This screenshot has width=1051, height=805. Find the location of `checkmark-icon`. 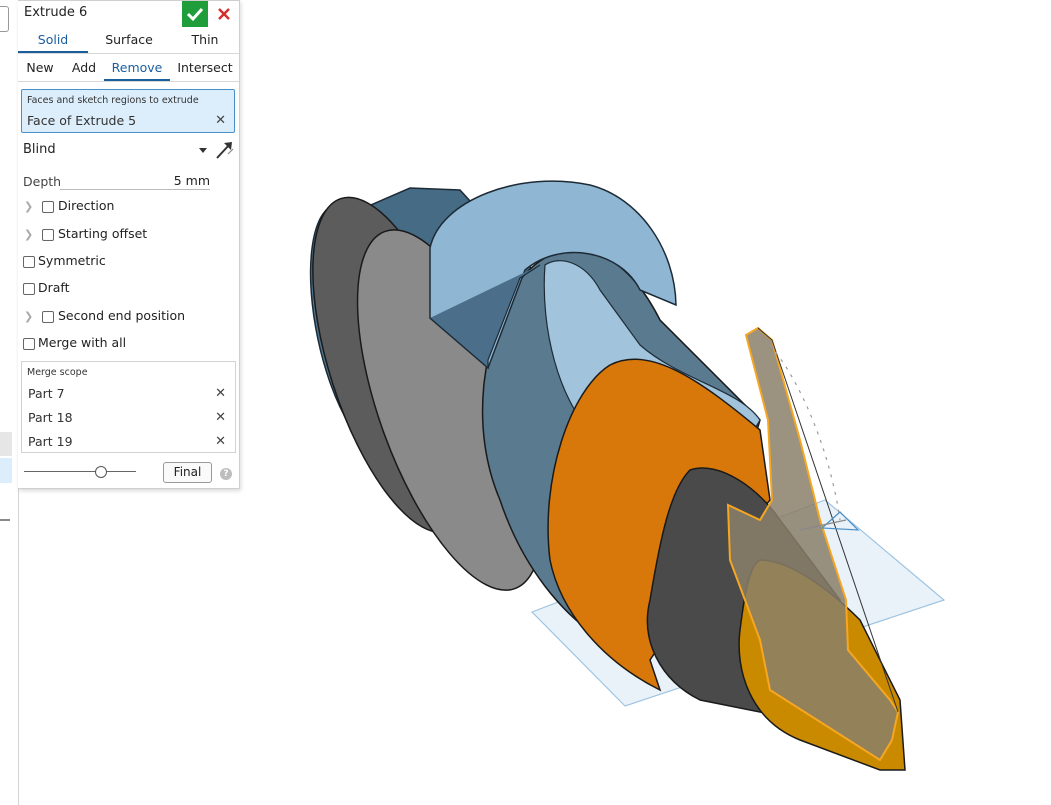

checkmark-icon is located at coordinates (195, 14).